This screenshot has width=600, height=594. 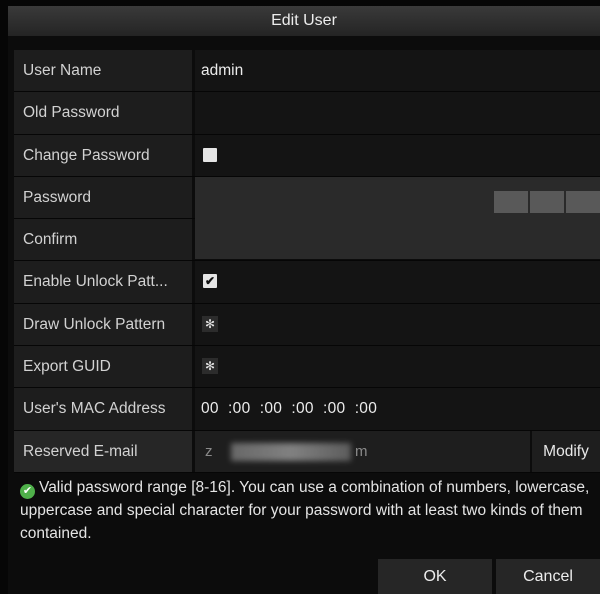 What do you see at coordinates (397, 282) in the screenshot?
I see `enable-unlock-pattern-cell: ✔` at bounding box center [397, 282].